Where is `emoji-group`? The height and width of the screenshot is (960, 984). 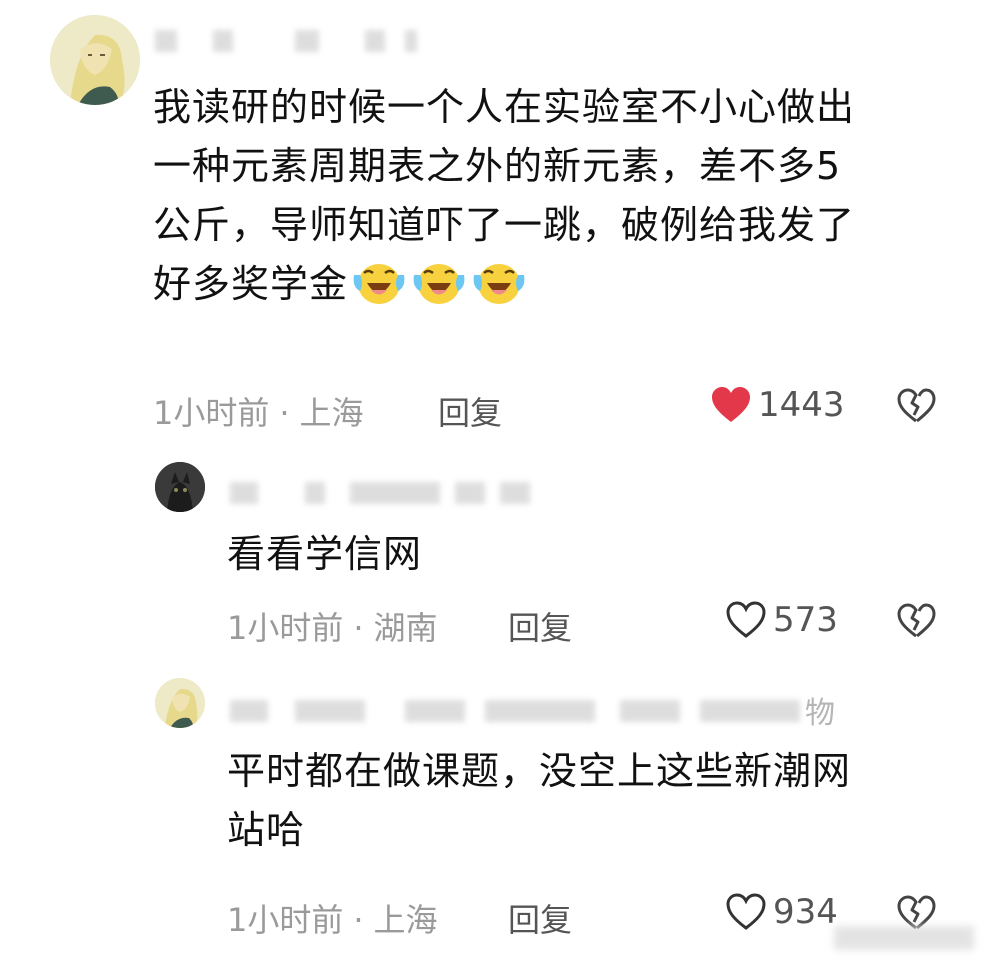 emoji-group is located at coordinates (438, 284).